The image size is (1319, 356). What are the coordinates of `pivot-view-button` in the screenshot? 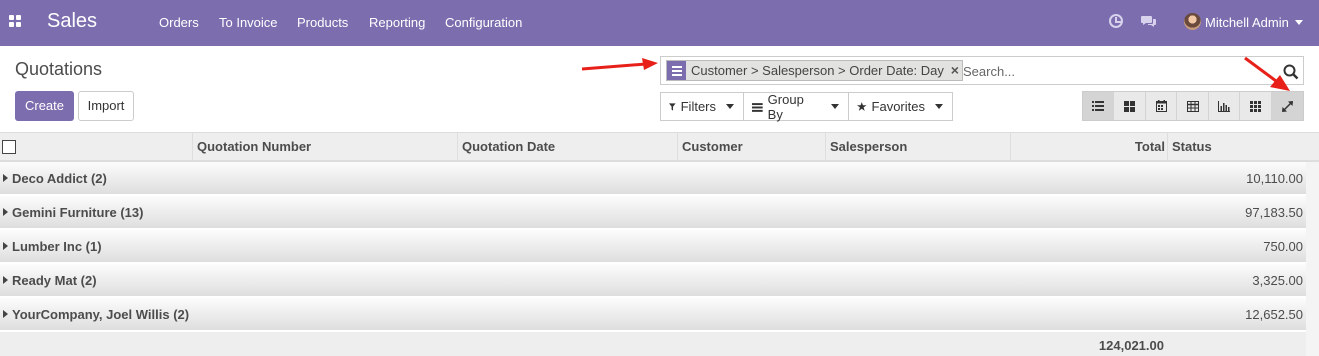 It's located at (1193, 106).